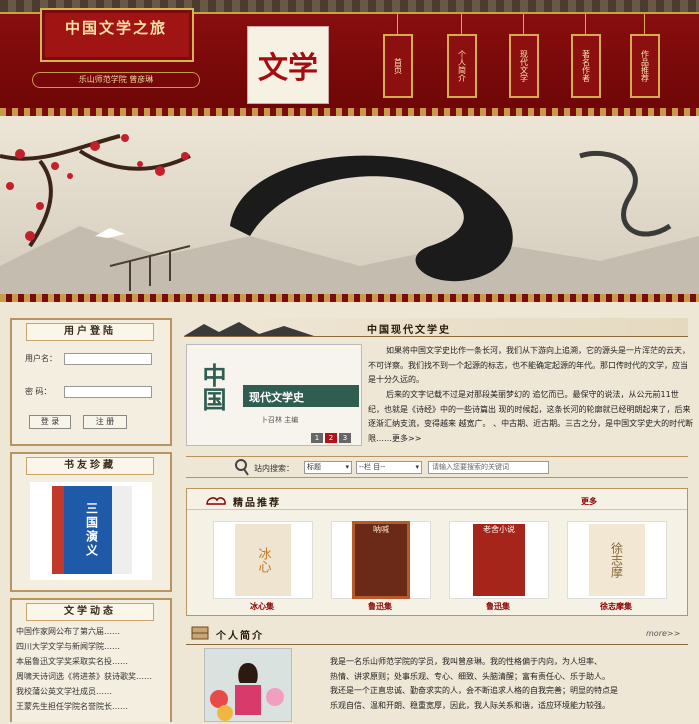 This screenshot has height=724, width=699. Describe the element at coordinates (462, 56) in the screenshot. I see `nav-profile: 个人简介` at that location.